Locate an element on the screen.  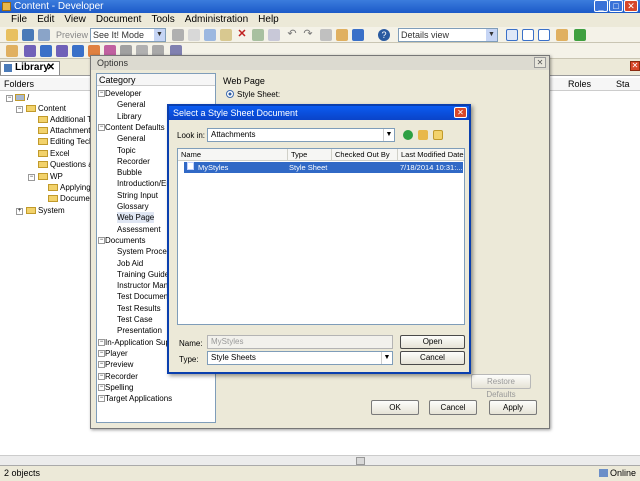
name-field: MyStyles is located at coordinates (300, 342).